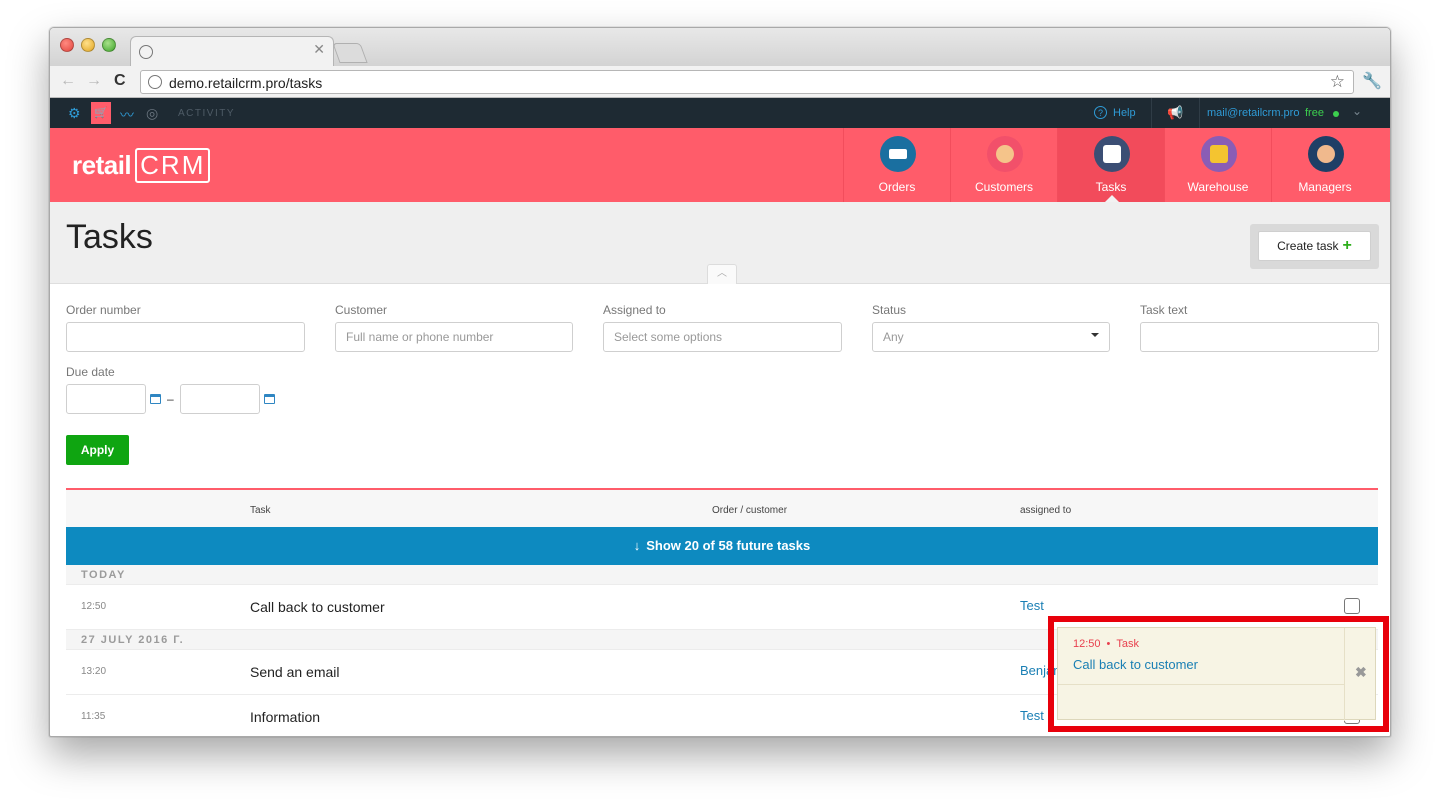  Describe the element at coordinates (1326, 154) in the screenshot. I see `manager-avatar-icon` at that location.